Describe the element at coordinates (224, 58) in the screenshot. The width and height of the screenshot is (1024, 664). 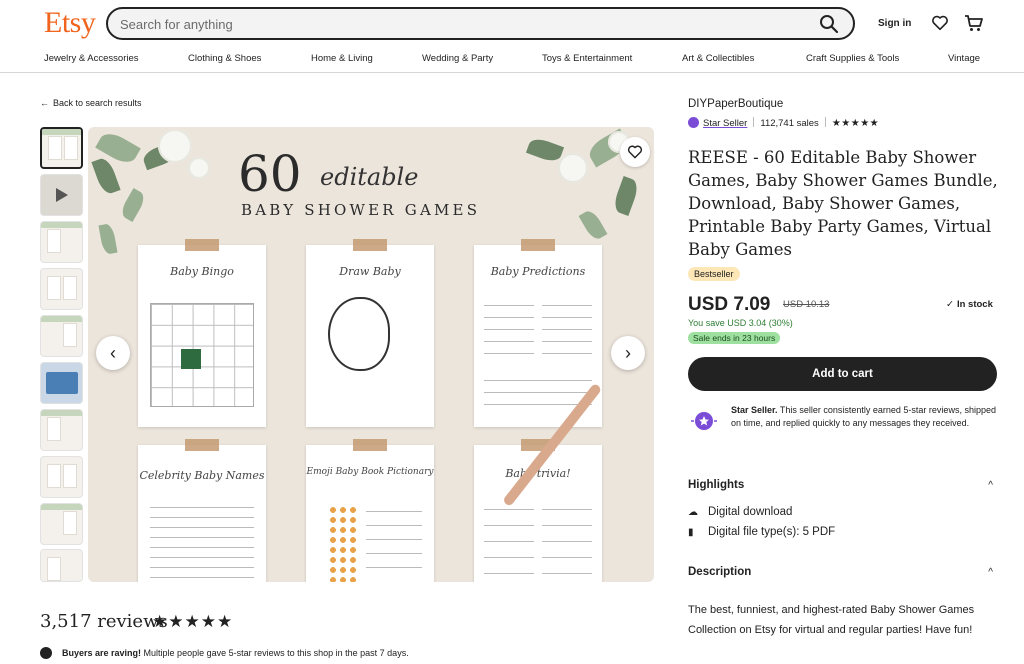
I see `category-clothing: Clothing & Shoes` at that location.